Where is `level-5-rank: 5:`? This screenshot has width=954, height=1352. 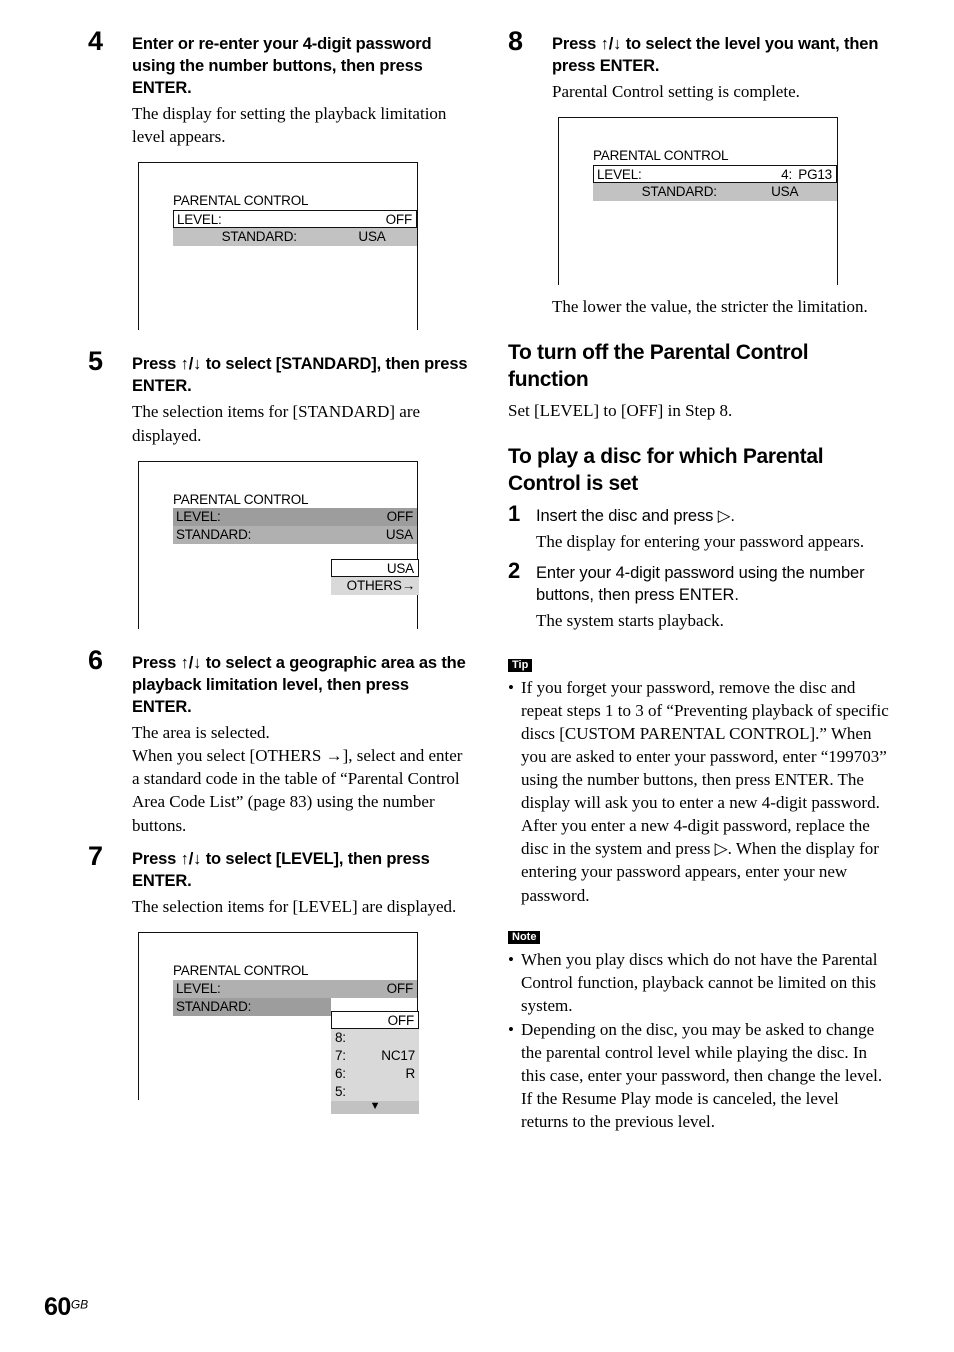
level-5-rank: 5: is located at coordinates (340, 1092).